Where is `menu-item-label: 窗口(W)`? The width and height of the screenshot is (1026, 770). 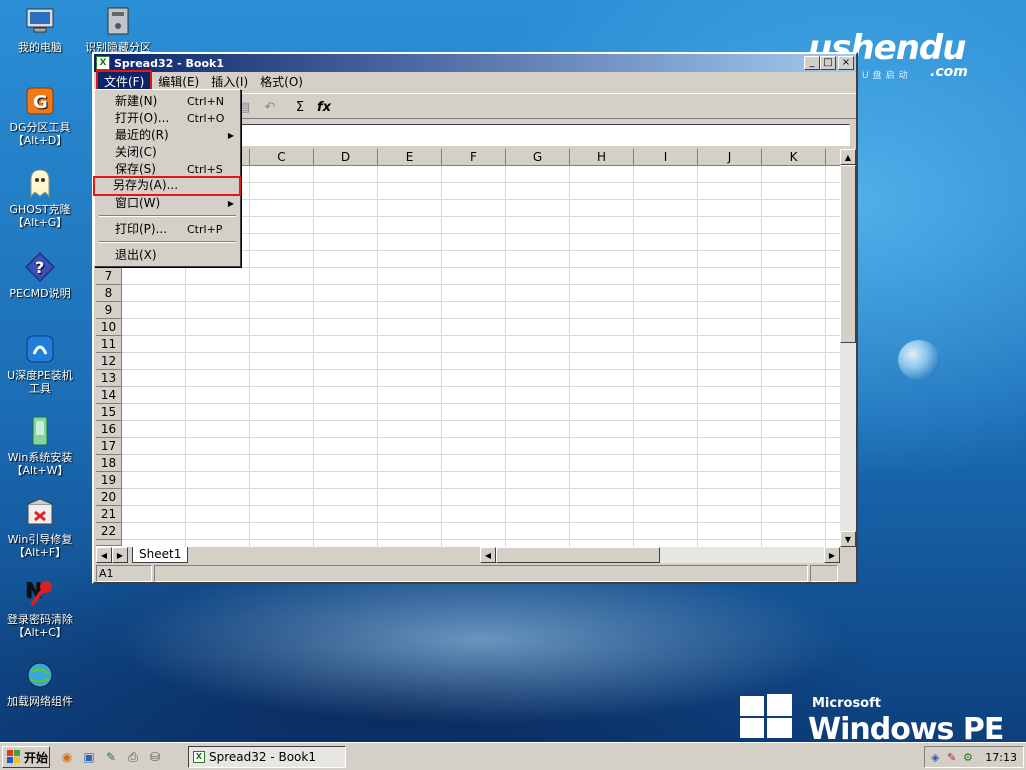
menu-item-label: 窗口(W) is located at coordinates (138, 203).